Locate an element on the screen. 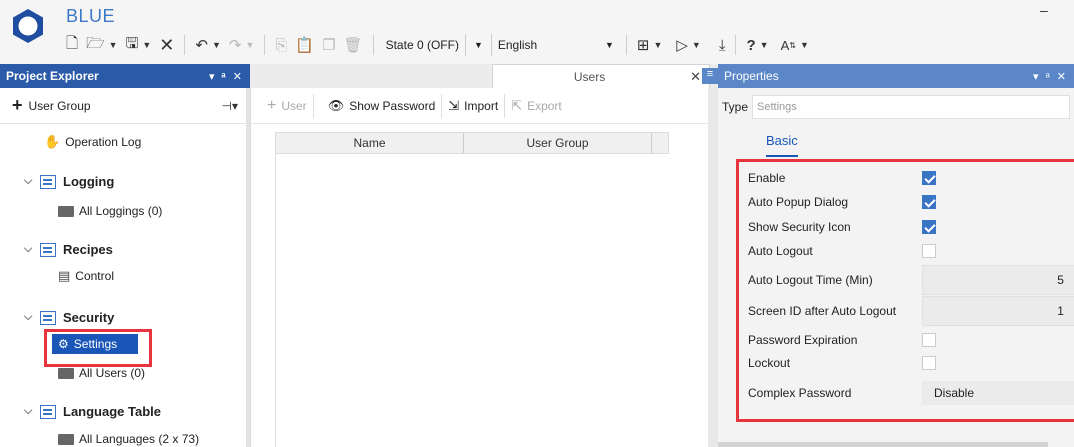 Image resolution: width=1074 pixels, height=447 pixels. layout-icon: ⊞ ▼ is located at coordinates (650, 45).